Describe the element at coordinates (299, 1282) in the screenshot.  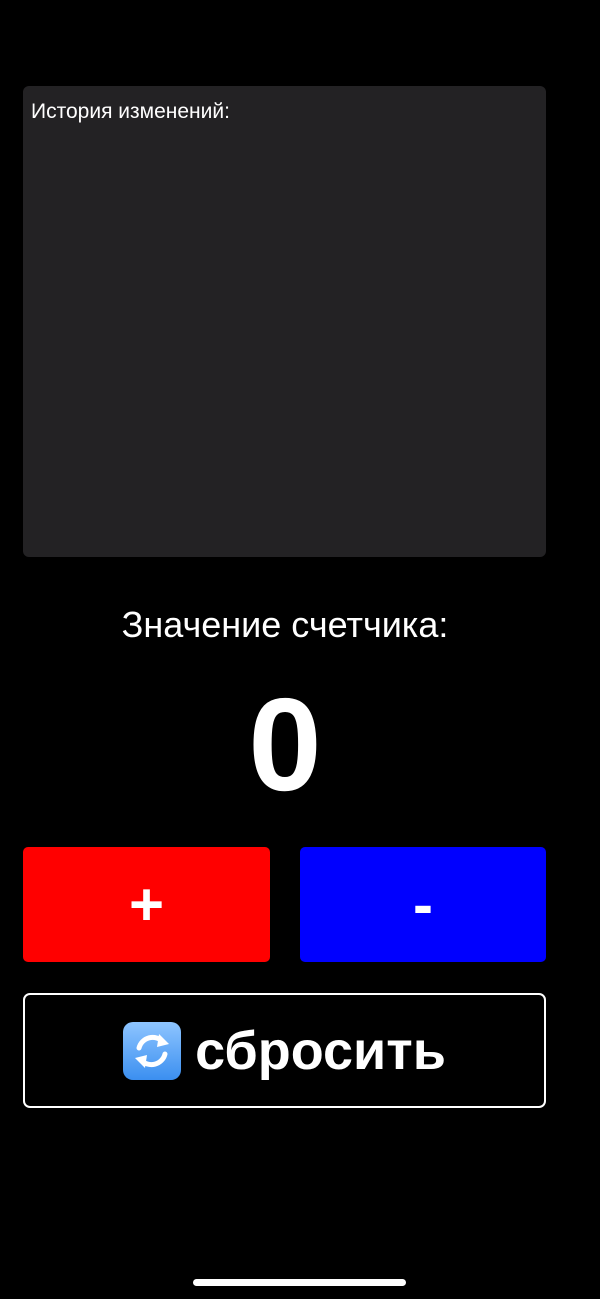
I see `home-indicator` at that location.